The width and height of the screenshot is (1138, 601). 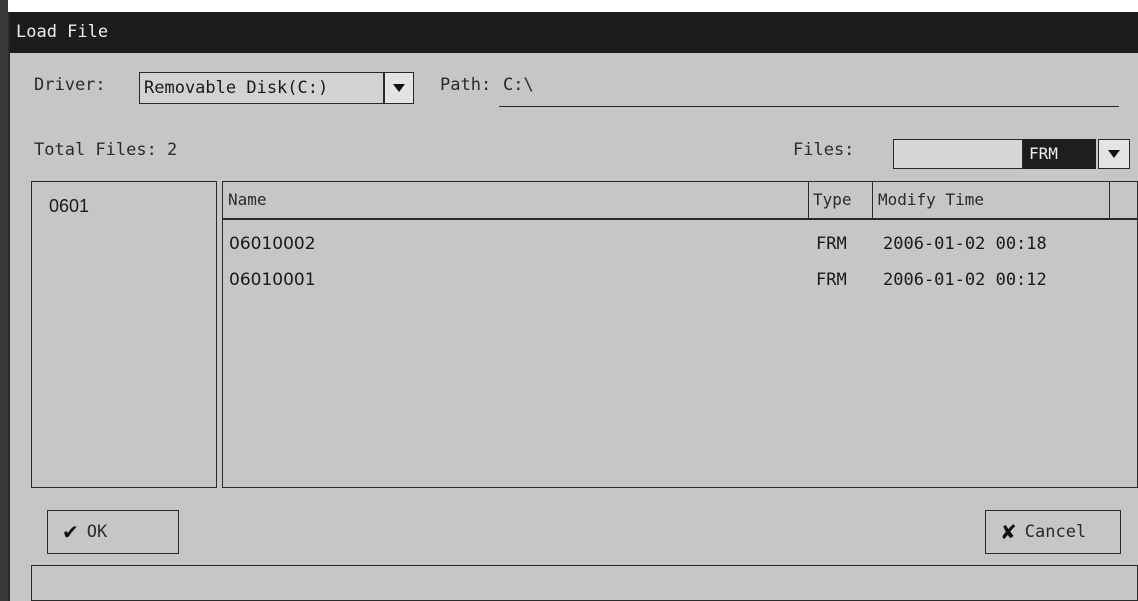 I want to click on column-header-type: Type, so click(x=841, y=200).